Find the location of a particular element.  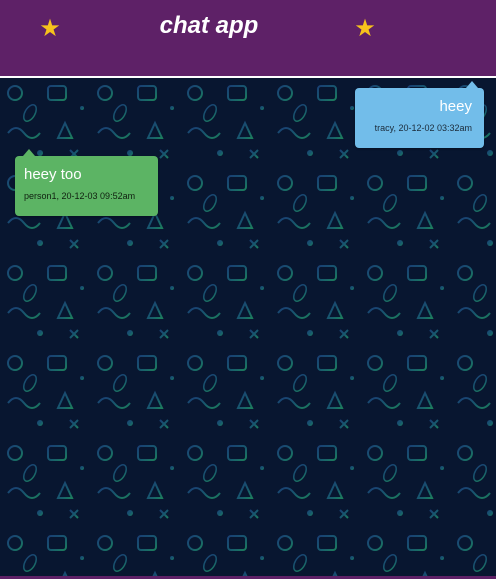

message-meta: tracy, 20-12-02 03:32am is located at coordinates (423, 128).